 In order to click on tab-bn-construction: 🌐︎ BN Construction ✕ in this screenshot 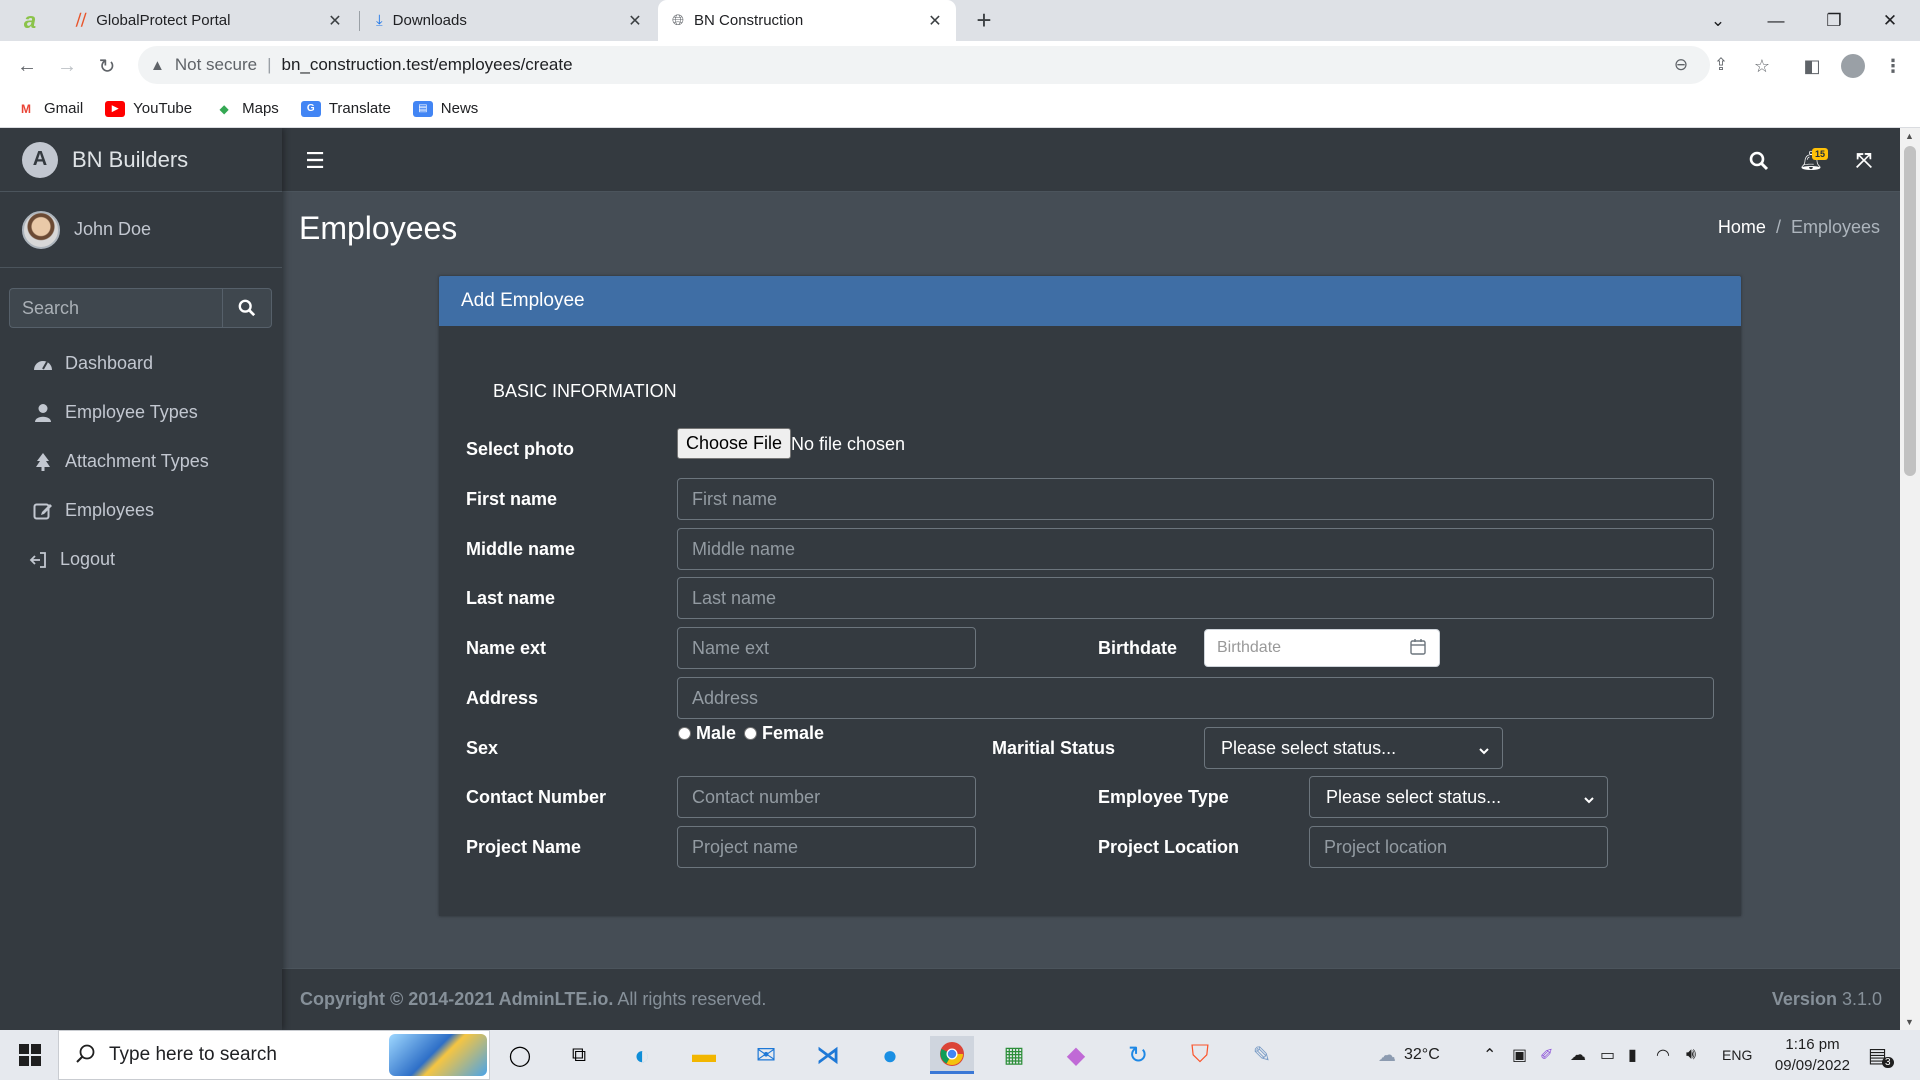, I will do `click(807, 20)`.